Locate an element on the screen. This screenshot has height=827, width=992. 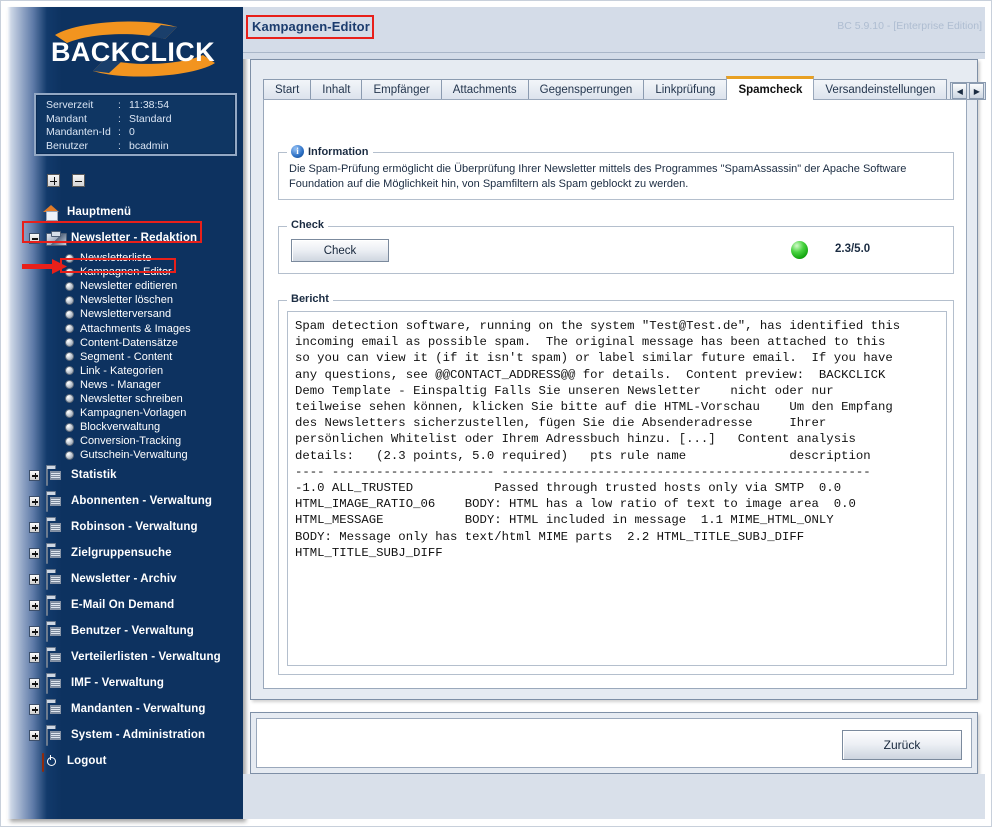
sidebar-subitem-newsletterversand: Newsletterversand is located at coordinates (125, 314).